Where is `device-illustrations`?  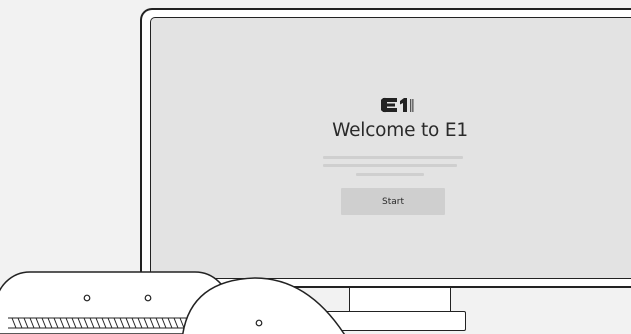
device-illustrations is located at coordinates (172, 302).